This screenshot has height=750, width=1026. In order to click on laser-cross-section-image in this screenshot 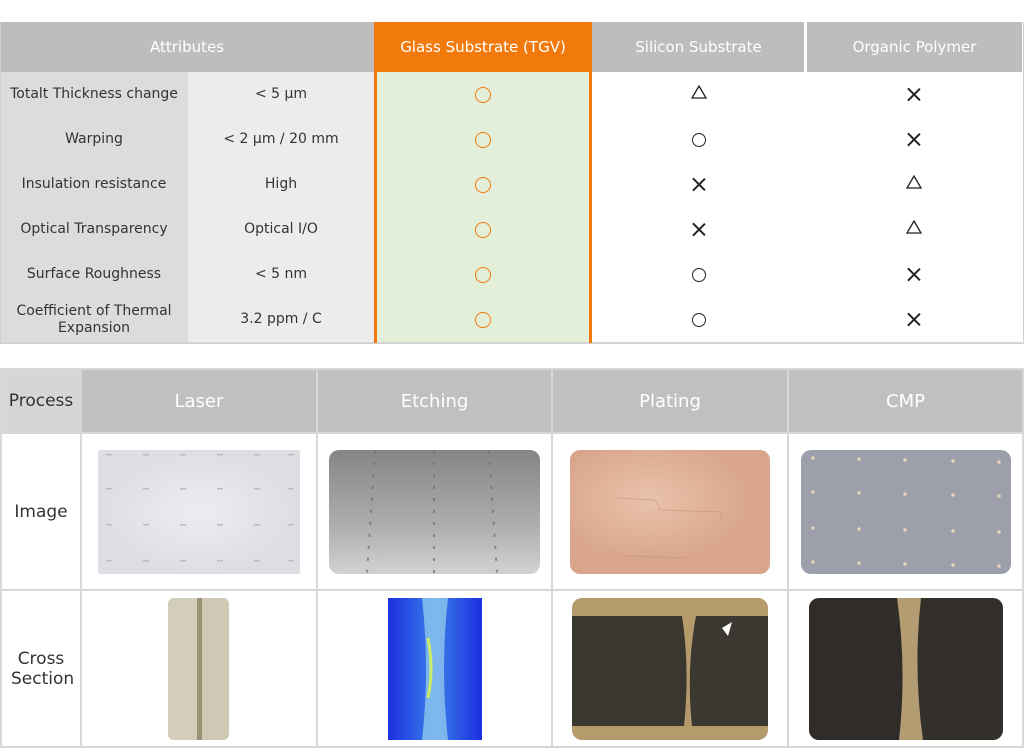, I will do `click(198, 669)`.